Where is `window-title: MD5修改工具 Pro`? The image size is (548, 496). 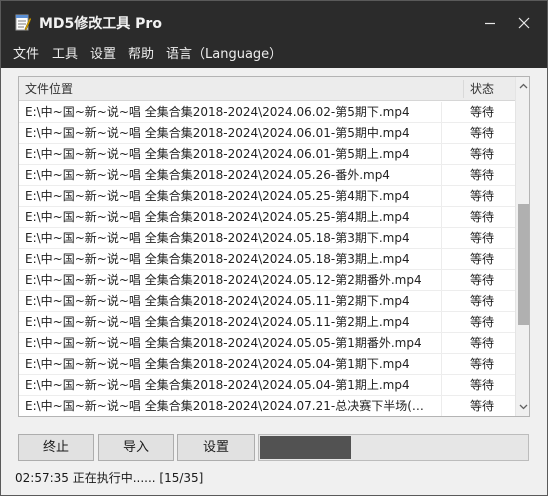
window-title: MD5修改工具 Pro is located at coordinates (100, 24).